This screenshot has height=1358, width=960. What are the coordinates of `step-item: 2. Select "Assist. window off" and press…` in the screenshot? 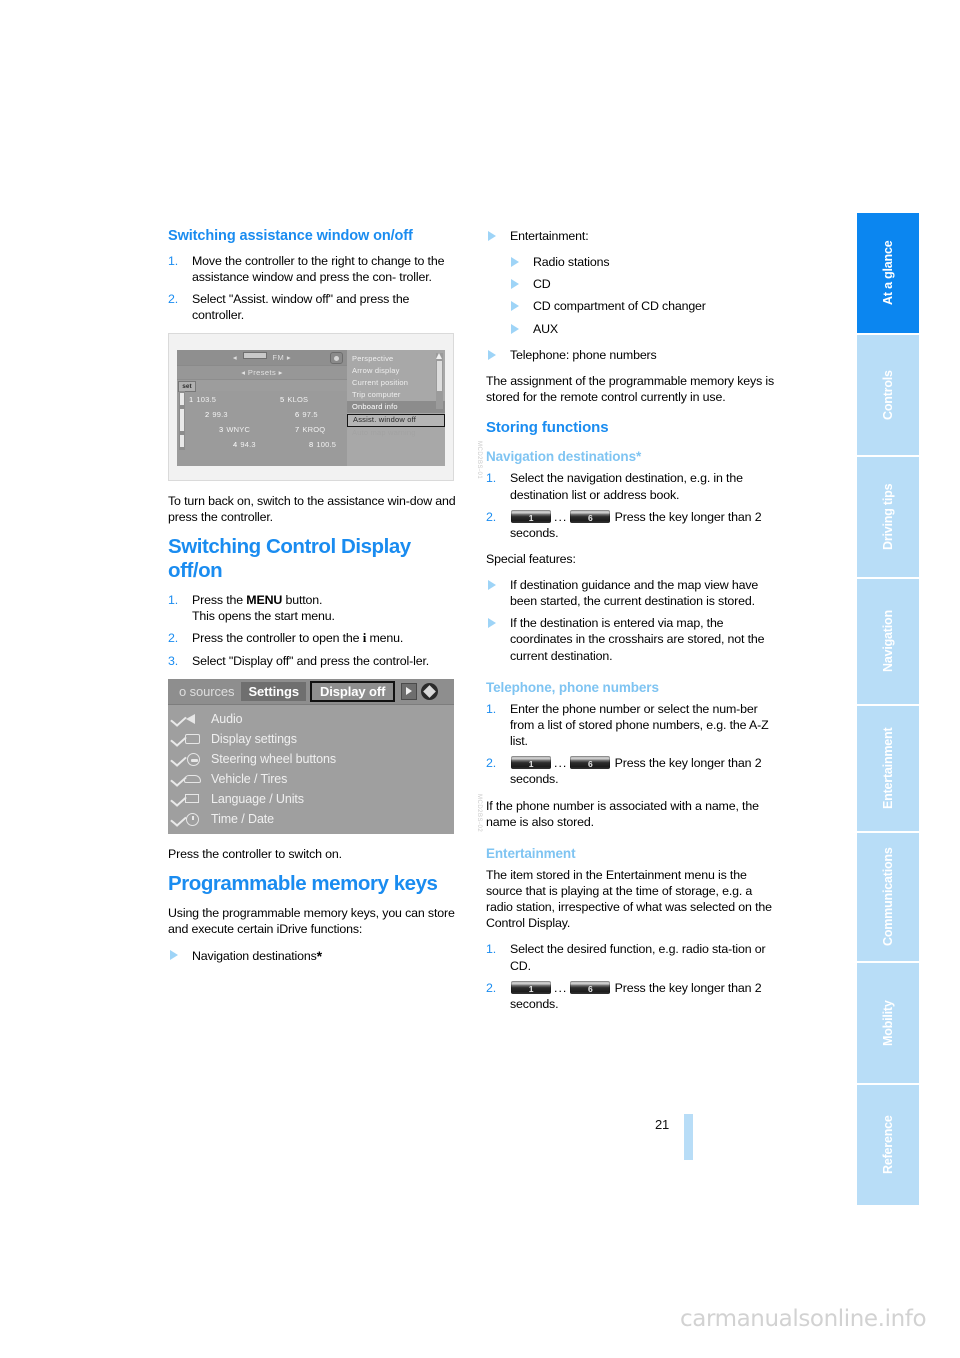 It's located at (316, 307).